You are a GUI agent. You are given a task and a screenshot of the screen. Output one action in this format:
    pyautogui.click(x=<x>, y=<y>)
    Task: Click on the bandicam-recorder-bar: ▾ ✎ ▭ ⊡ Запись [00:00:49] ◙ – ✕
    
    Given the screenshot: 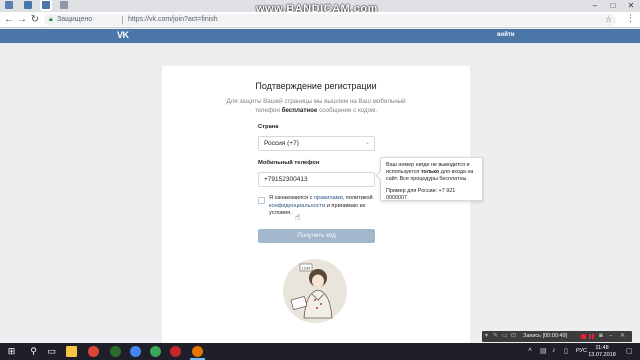 What is the action you would take?
    pyautogui.click(x=557, y=336)
    